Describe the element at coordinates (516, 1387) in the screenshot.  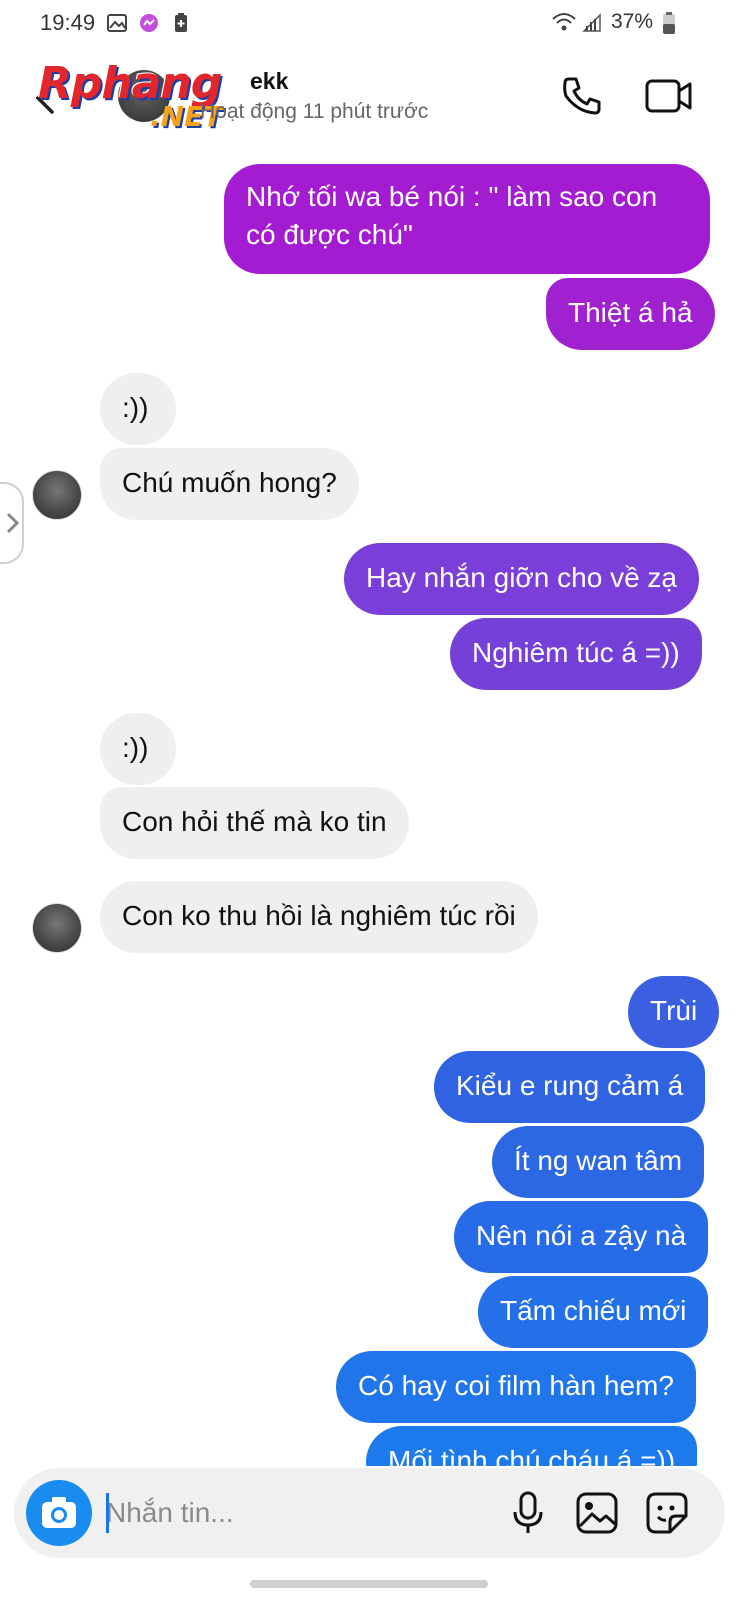
I see `message-bubble-outgoing: Có hay coi film hàn hem?` at that location.